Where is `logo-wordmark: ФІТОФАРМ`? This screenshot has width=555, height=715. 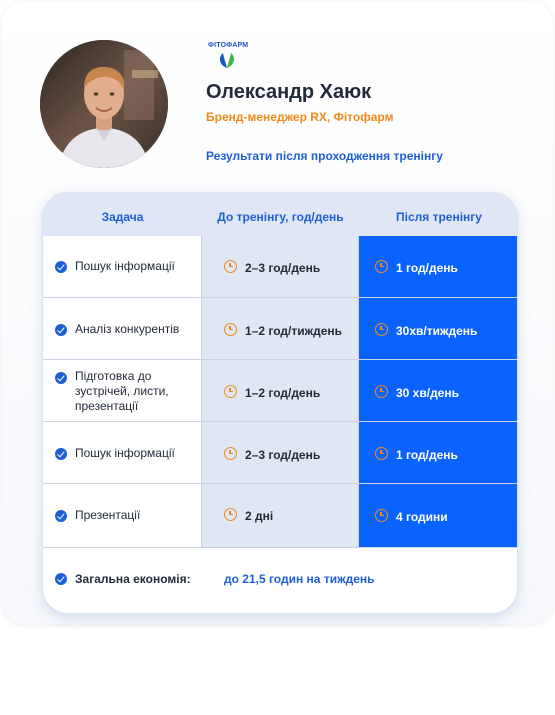
logo-wordmark: ФІТОФАРМ is located at coordinates (228, 45).